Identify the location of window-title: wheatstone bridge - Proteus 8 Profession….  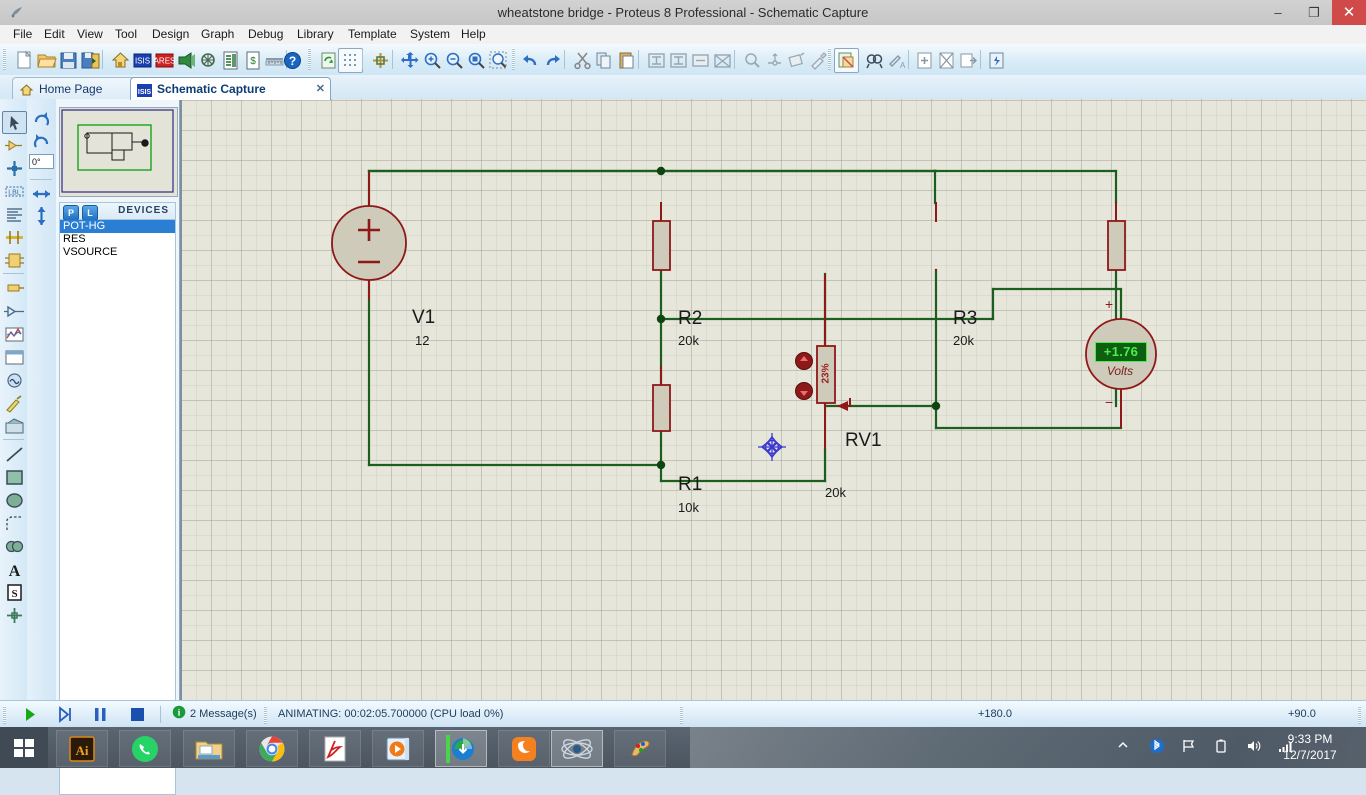
(683, 12).